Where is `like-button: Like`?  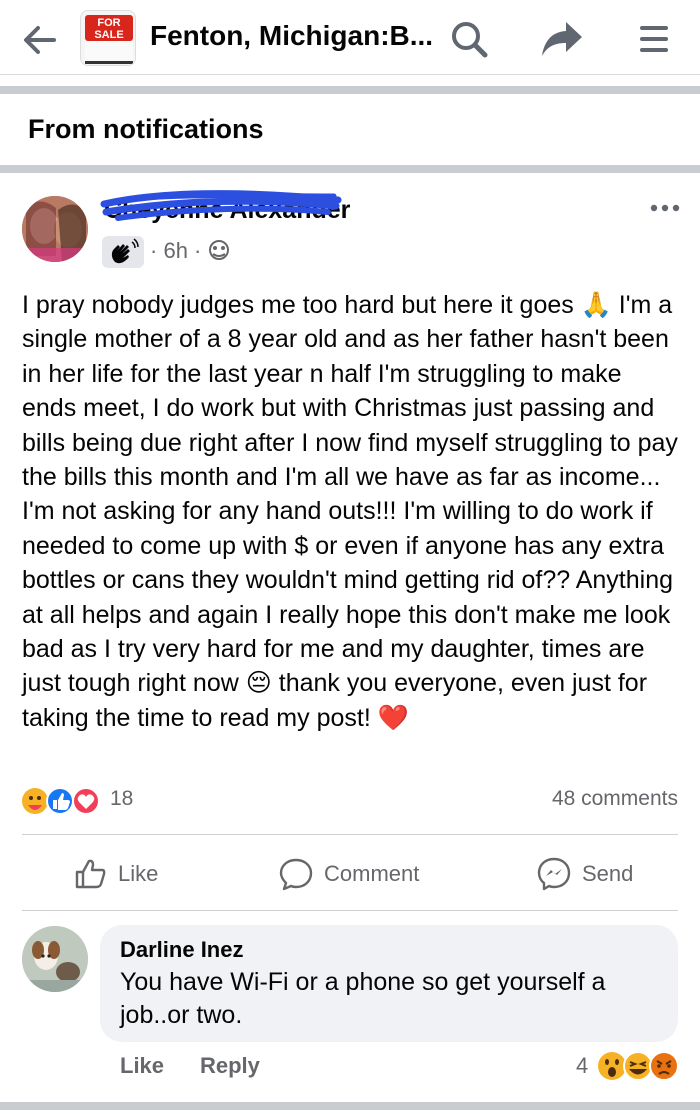
like-button: Like is located at coordinates (116, 874).